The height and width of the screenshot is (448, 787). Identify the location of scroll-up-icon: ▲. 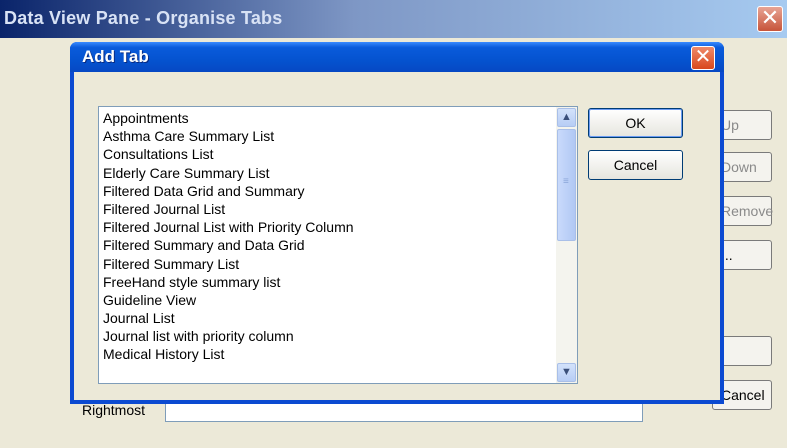
(566, 117).